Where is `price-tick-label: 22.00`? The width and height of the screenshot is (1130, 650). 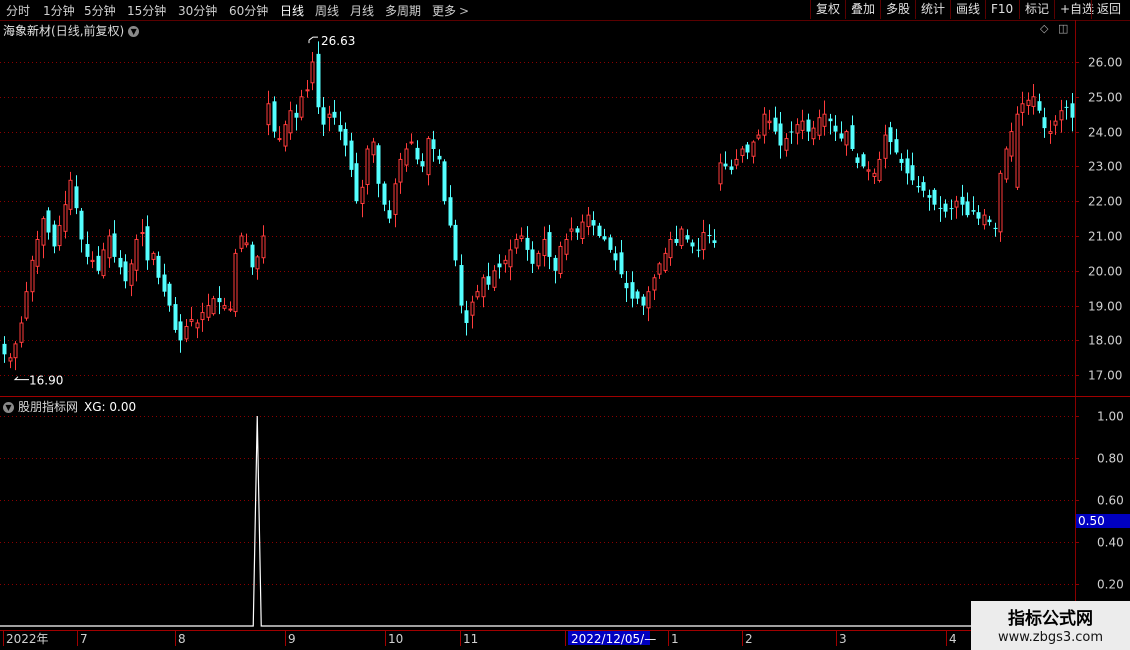
price-tick-label: 22.00 is located at coordinates (1105, 202).